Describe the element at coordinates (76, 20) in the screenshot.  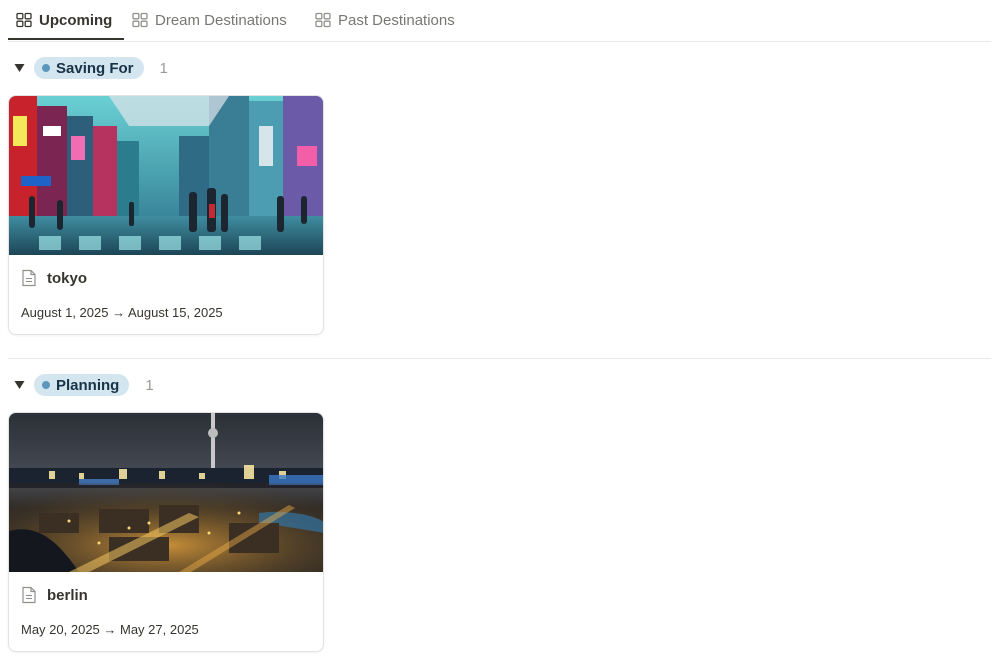
I see `tab-label: Upcoming` at that location.